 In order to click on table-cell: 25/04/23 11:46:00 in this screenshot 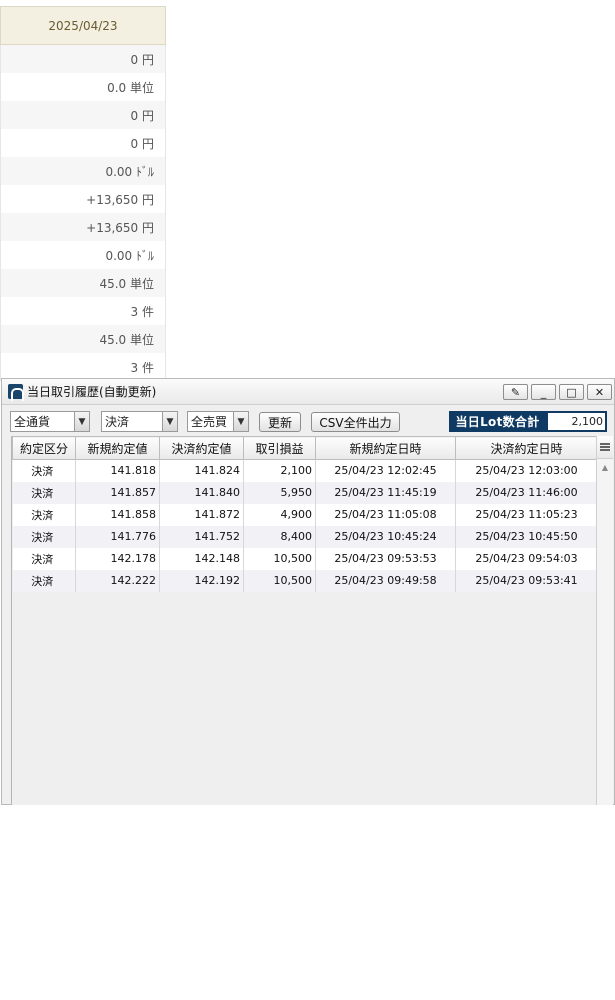, I will do `click(526, 492)`.